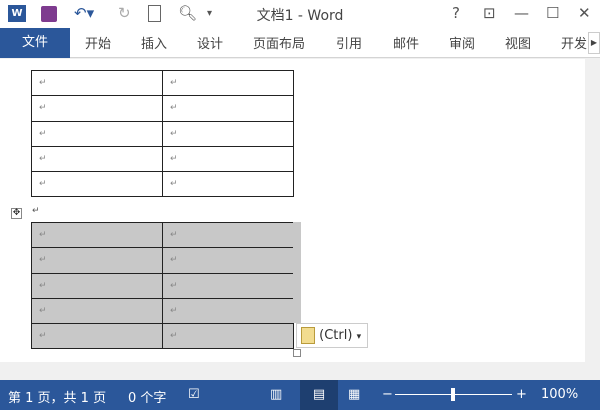 This screenshot has height=410, width=600. What do you see at coordinates (521, 13) in the screenshot?
I see `minimize-button: —` at bounding box center [521, 13].